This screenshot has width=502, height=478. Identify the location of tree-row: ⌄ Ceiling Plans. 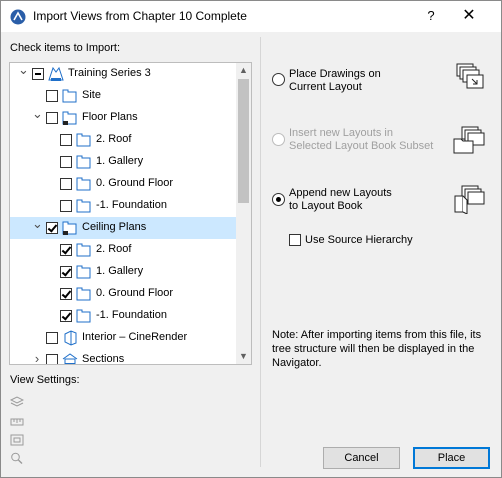
(123, 228).